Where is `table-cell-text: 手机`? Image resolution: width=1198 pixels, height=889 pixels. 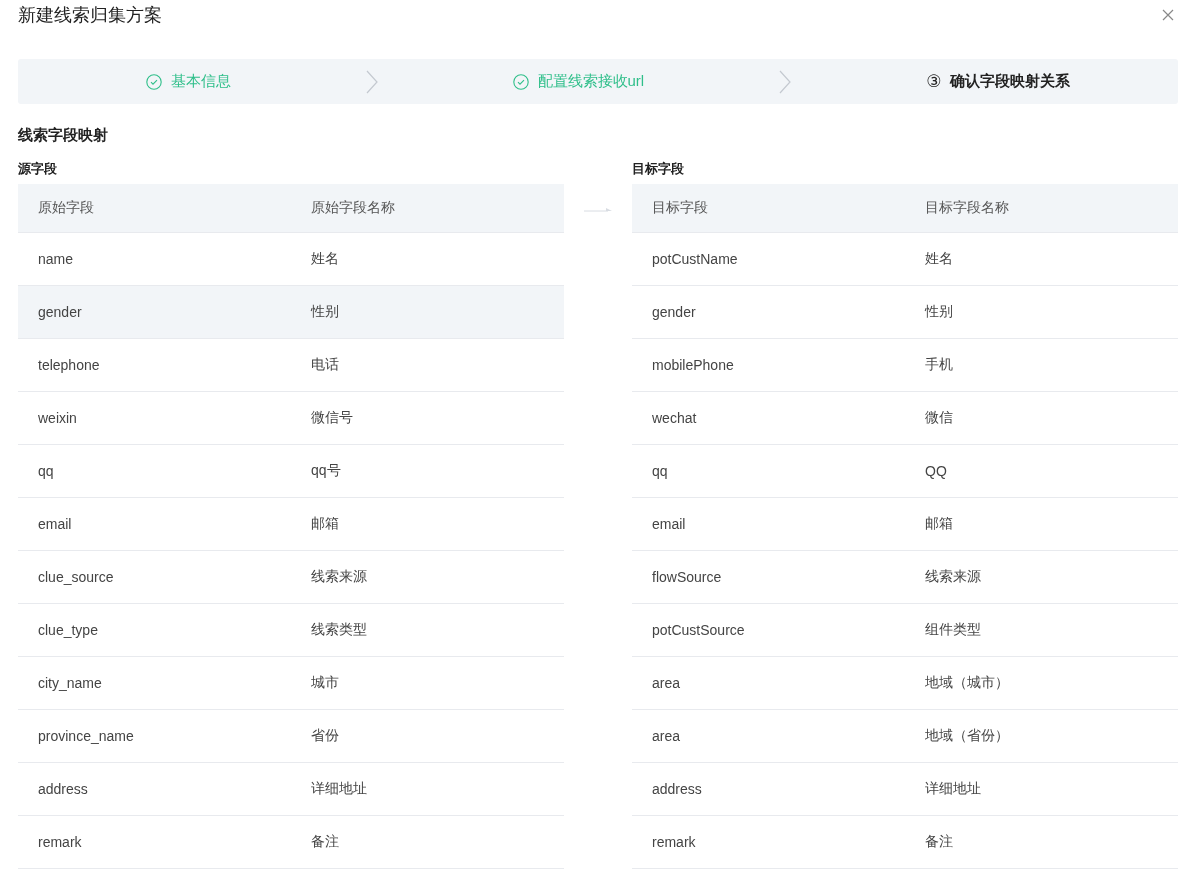
table-cell-text: 手机 is located at coordinates (939, 365).